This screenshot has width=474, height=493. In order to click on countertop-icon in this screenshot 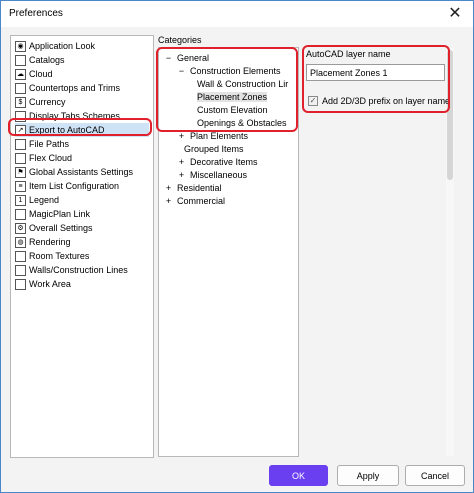, I will do `click(20, 89)`.